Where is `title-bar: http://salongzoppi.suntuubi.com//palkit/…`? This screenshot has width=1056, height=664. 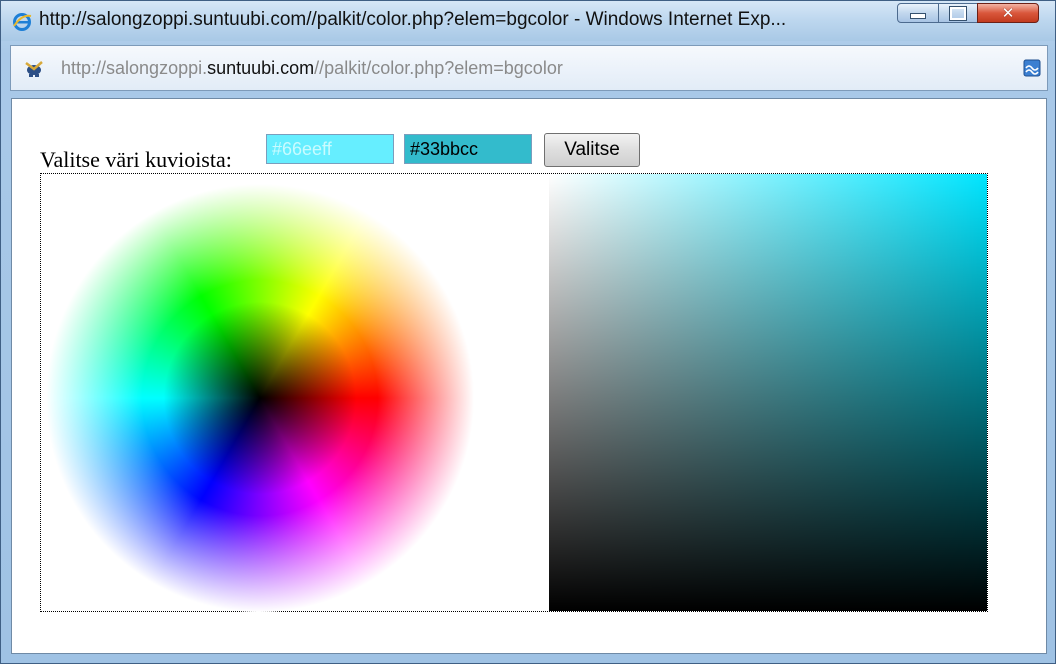 title-bar: http://salongzoppi.suntuubi.com//palkit/… is located at coordinates (528, 21).